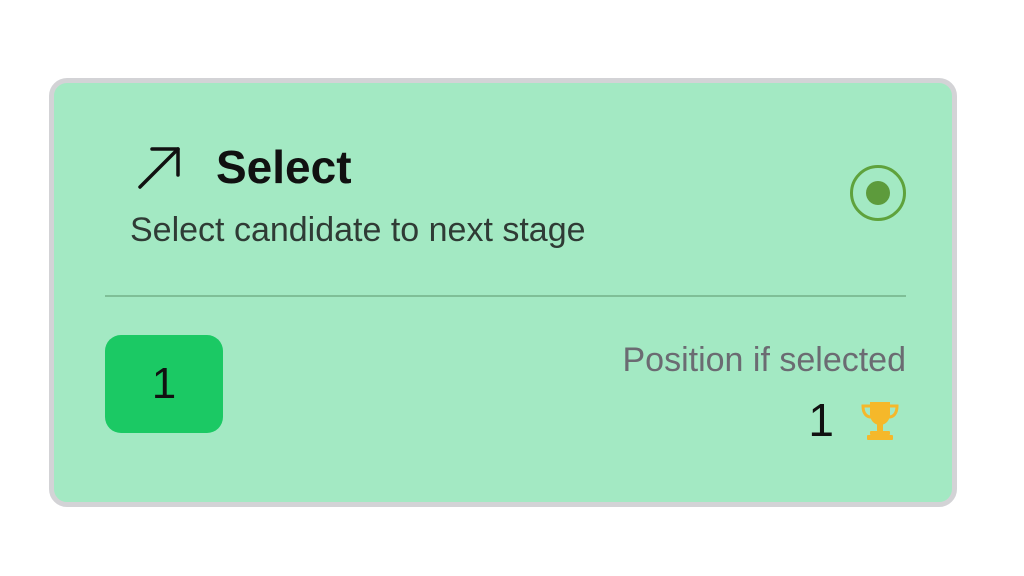 This screenshot has width=1024, height=576. Describe the element at coordinates (164, 384) in the screenshot. I see `count-badge: 1` at that location.